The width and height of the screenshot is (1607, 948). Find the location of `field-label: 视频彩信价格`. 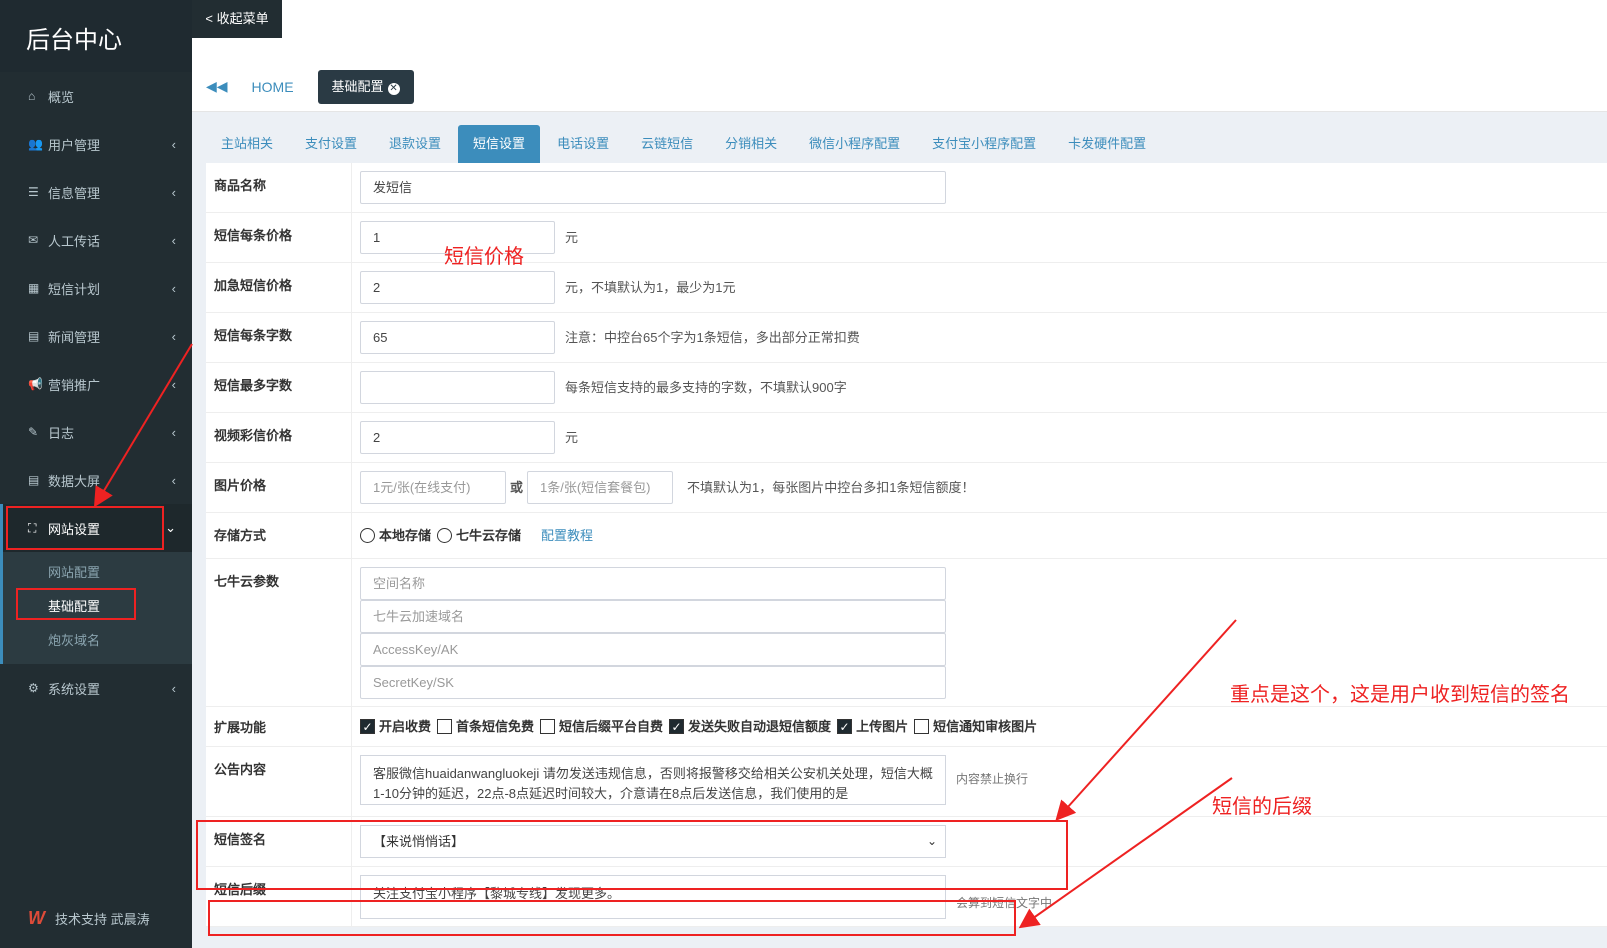

field-label: 视频彩信价格 is located at coordinates (279, 437).